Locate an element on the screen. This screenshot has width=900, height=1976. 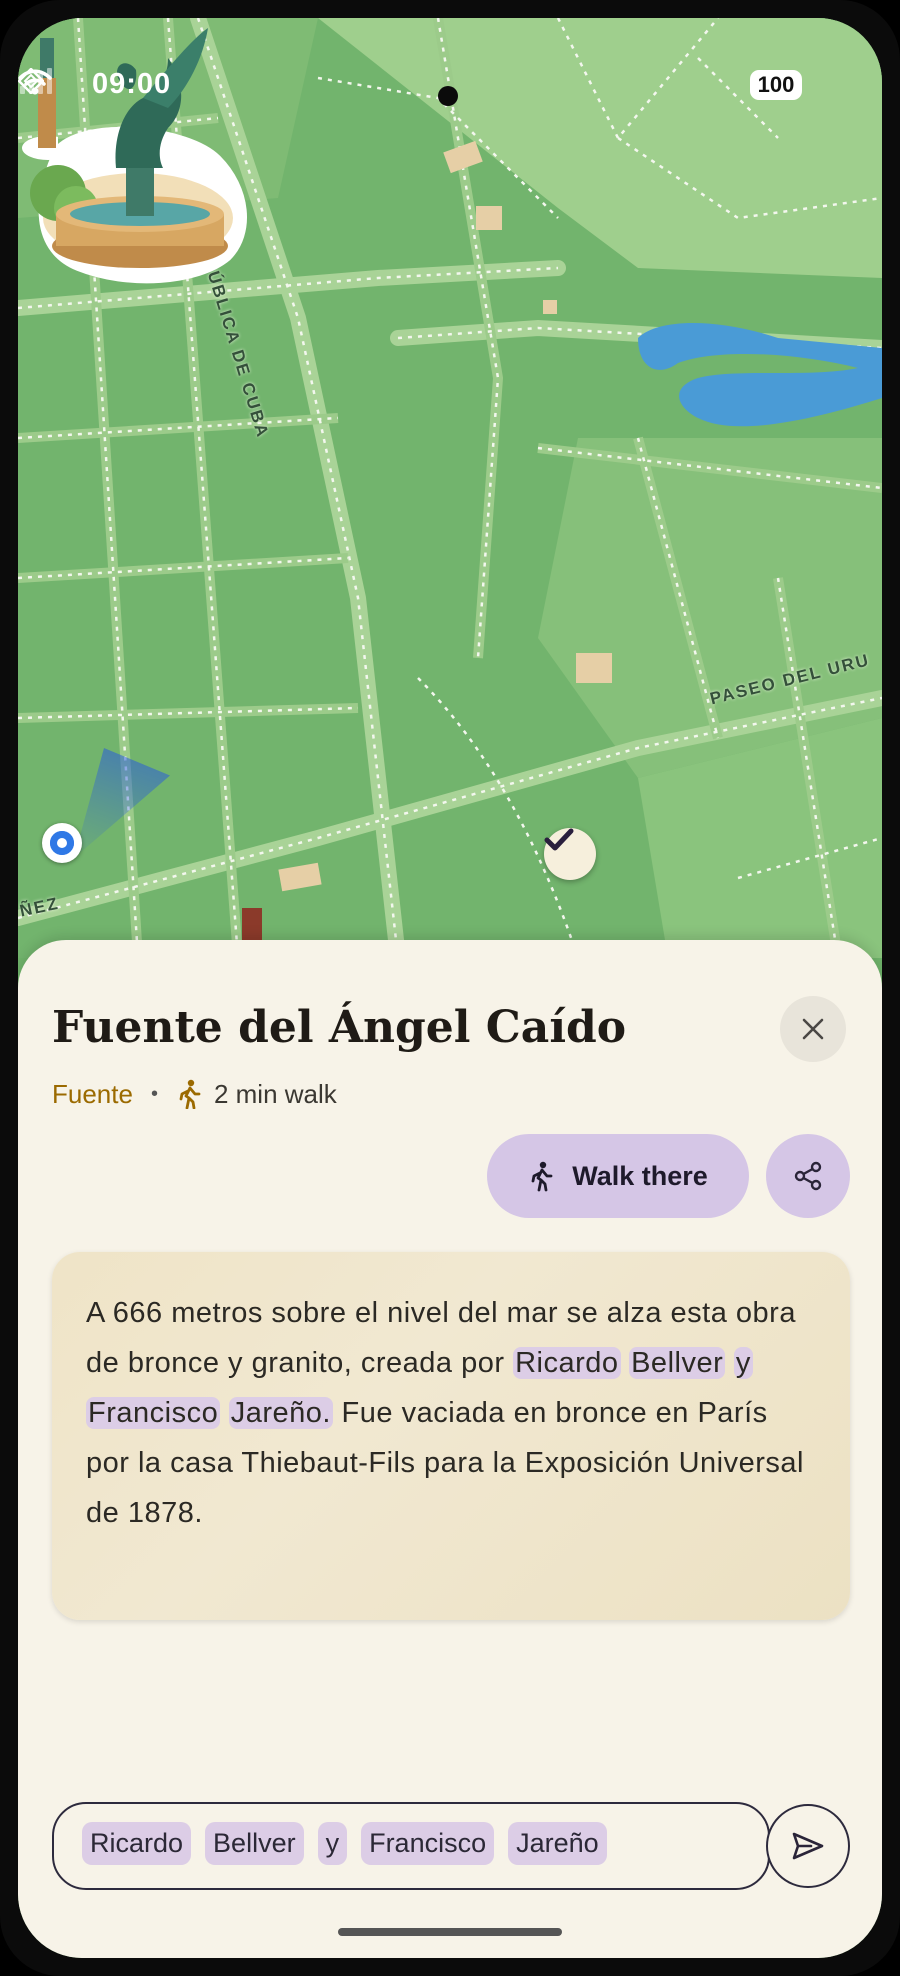
word-chip: Ricardo is located at coordinates (137, 1843).